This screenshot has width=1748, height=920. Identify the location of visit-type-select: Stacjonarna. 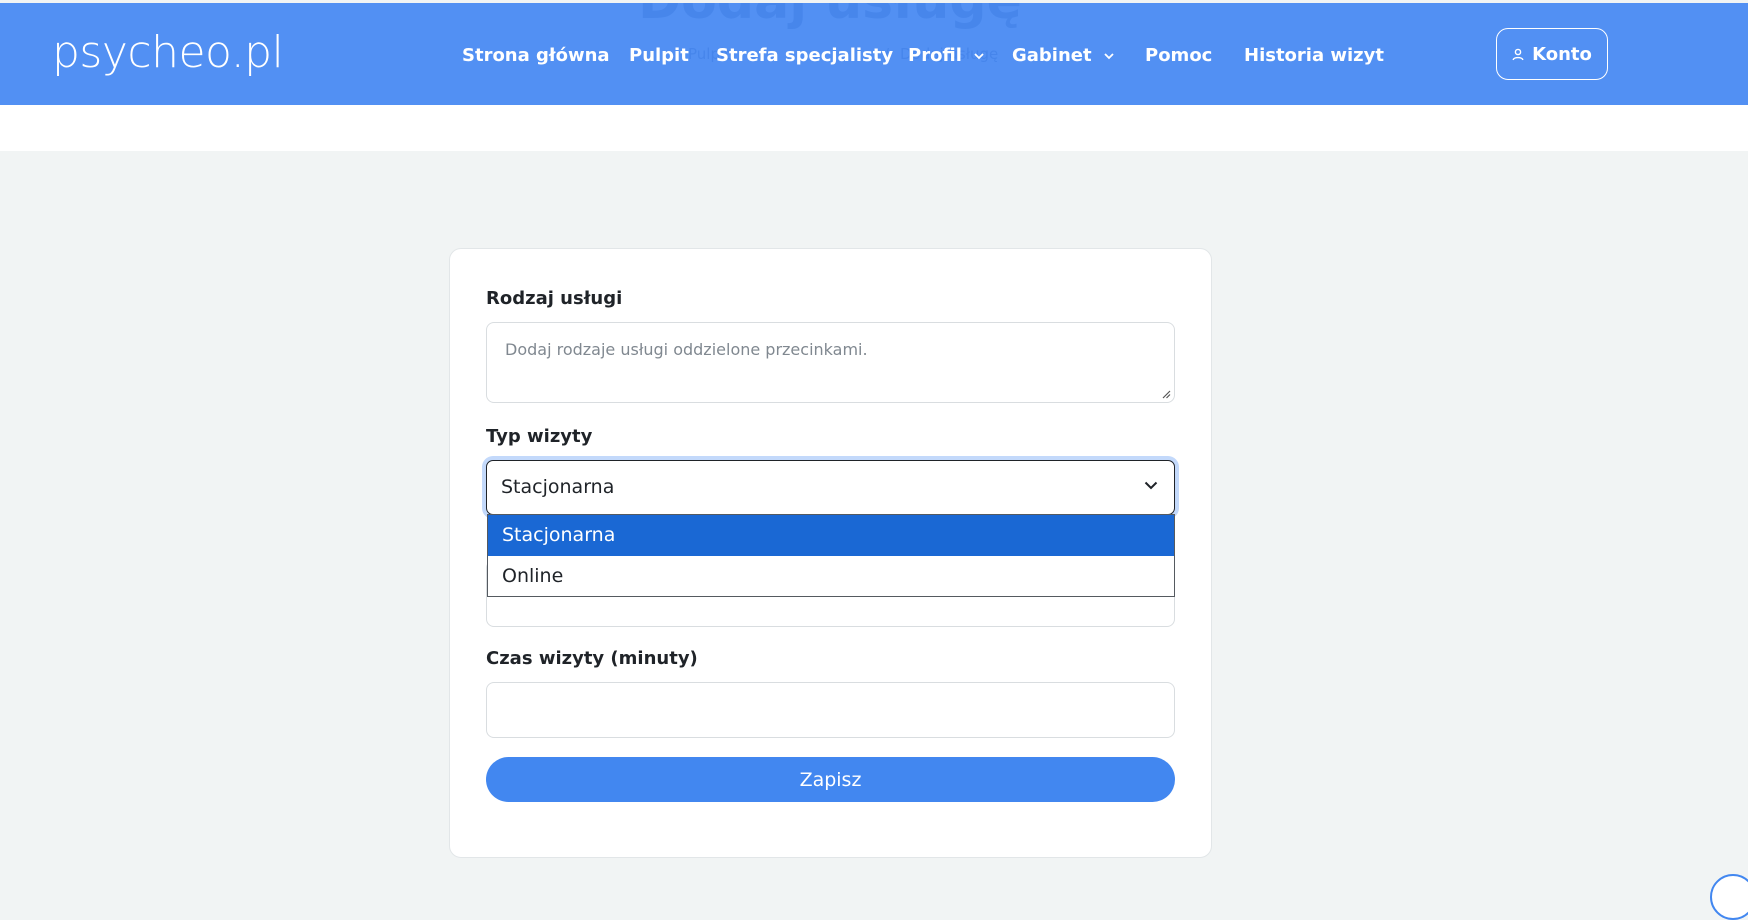
(830, 487).